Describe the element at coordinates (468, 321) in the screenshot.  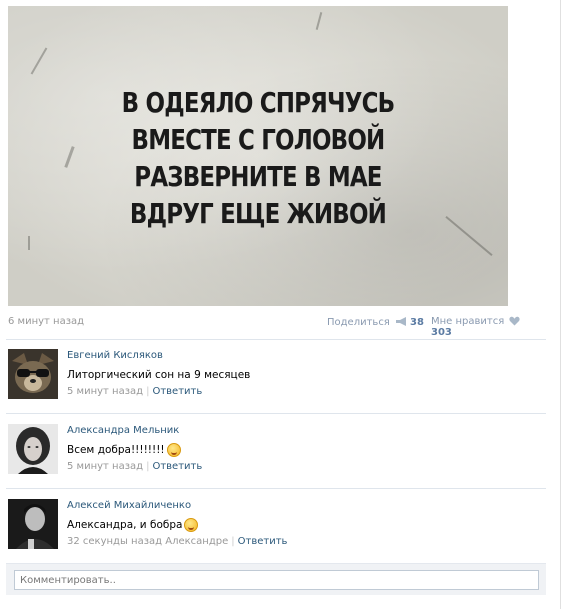
I see `like-label: Мне нравится` at that location.